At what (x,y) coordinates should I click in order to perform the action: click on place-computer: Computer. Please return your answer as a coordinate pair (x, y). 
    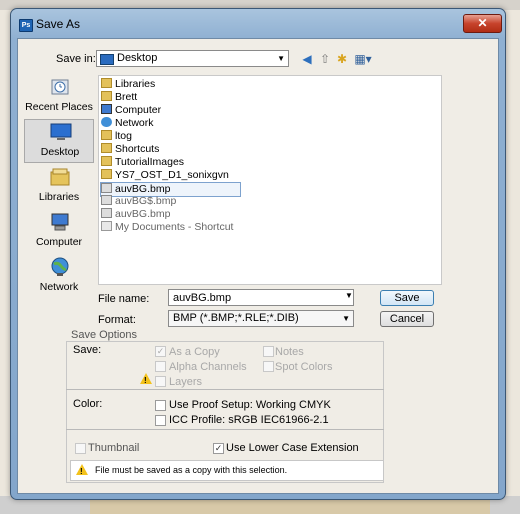
    Looking at the image, I should click on (59, 232).